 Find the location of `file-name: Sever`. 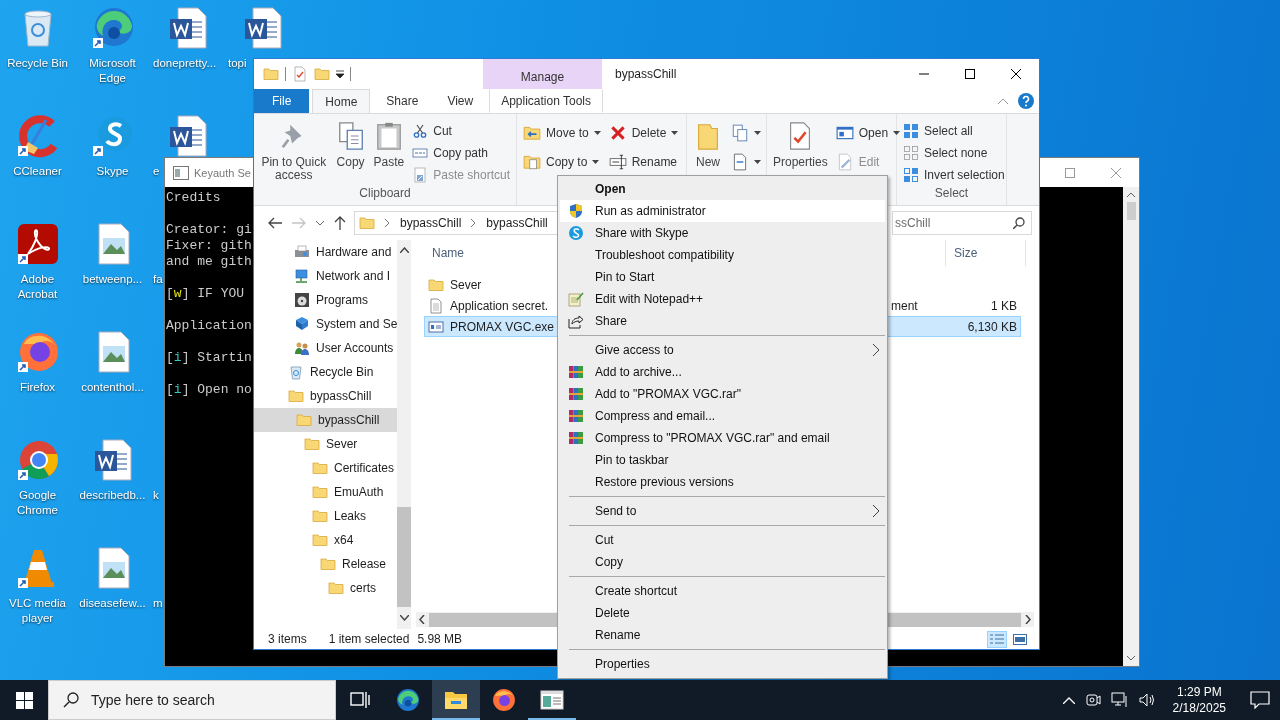

file-name: Sever is located at coordinates (466, 284).